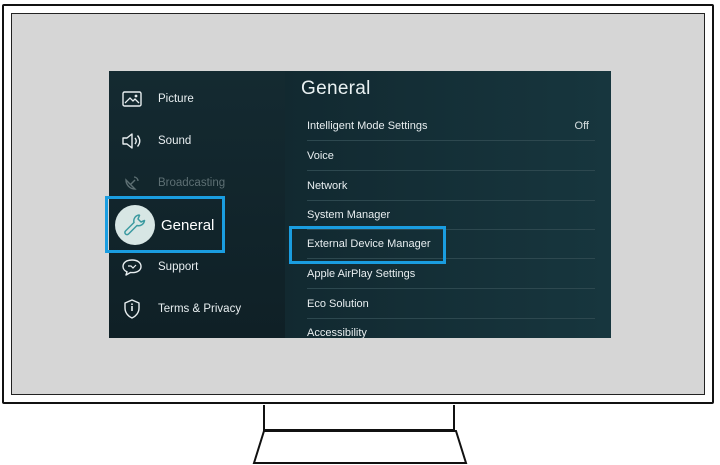 The height and width of the screenshot is (465, 720). What do you see at coordinates (336, 88) in the screenshot?
I see `page-title: General` at bounding box center [336, 88].